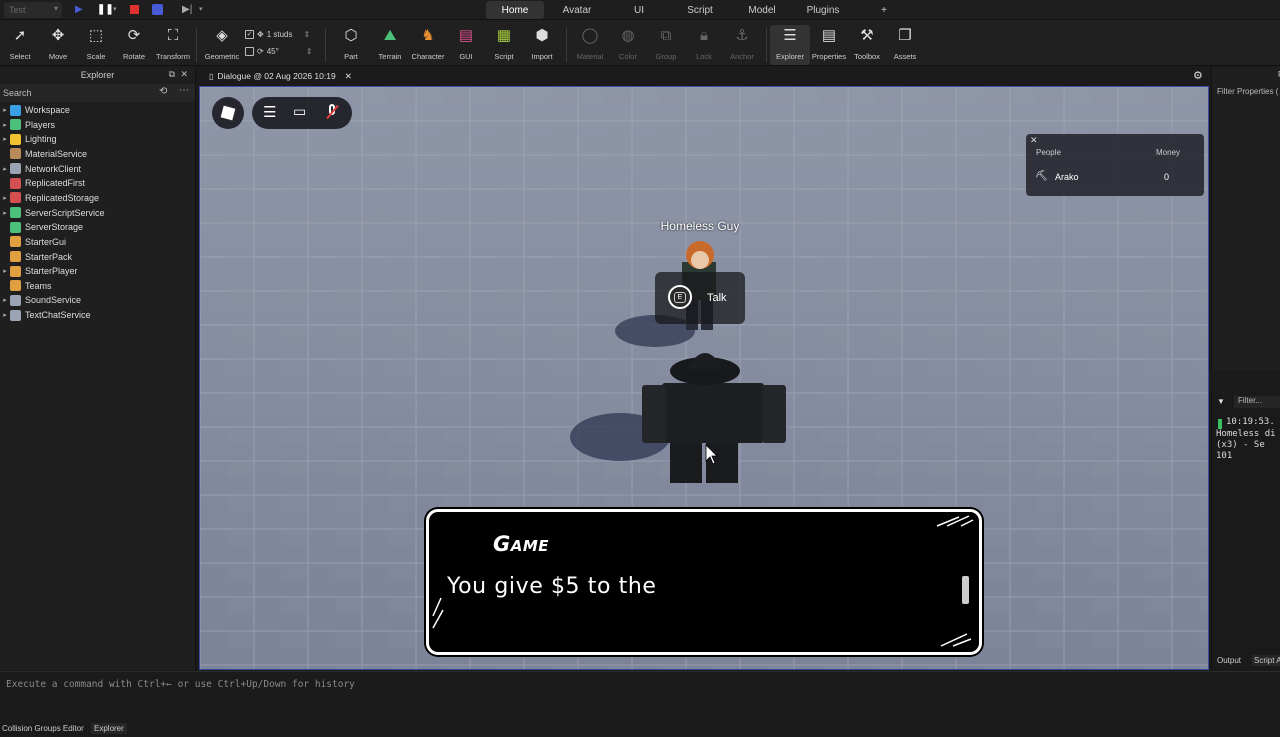 Image resolution: width=1280 pixels, height=737 pixels. Describe the element at coordinates (466, 35) in the screenshot. I see `gui-icon: ▤` at that location.